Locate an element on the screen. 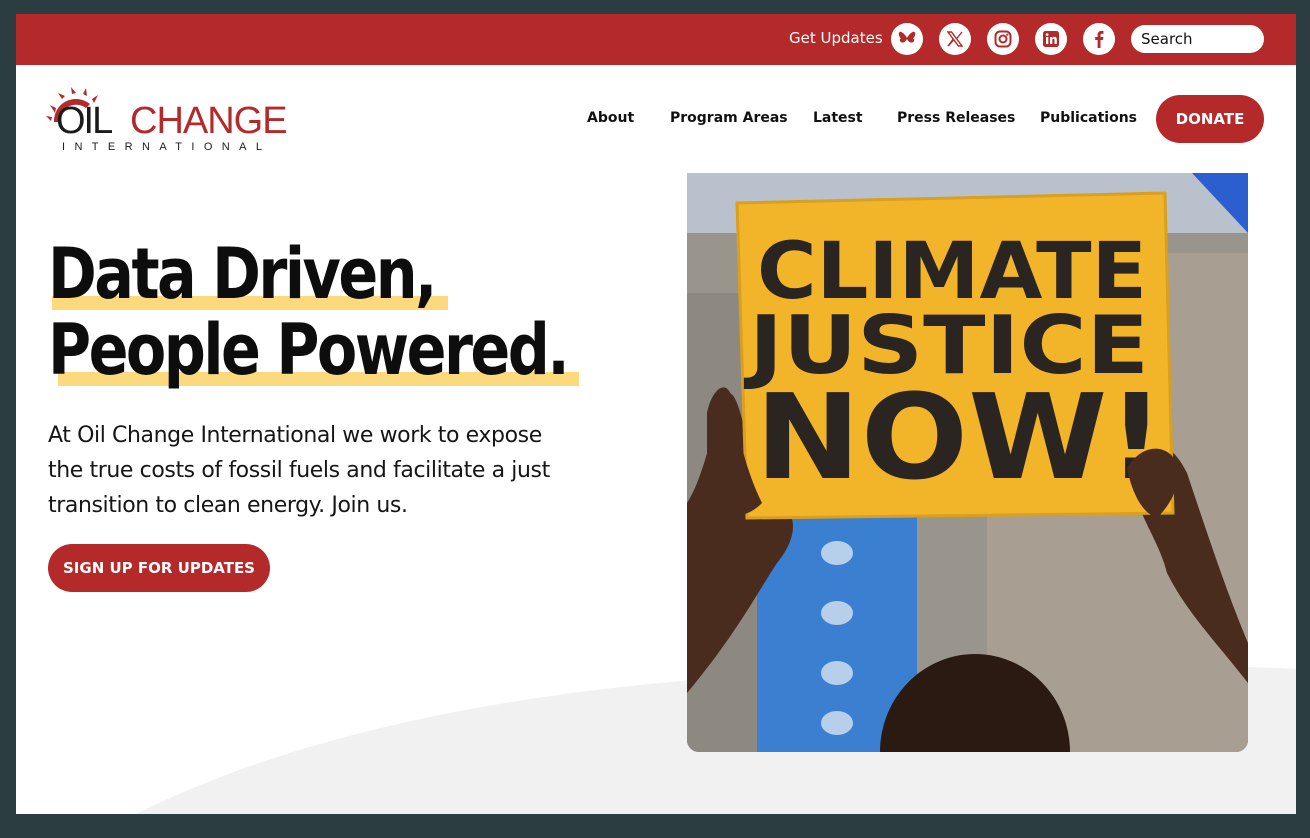 This screenshot has height=838, width=1310. x-icon is located at coordinates (955, 39).